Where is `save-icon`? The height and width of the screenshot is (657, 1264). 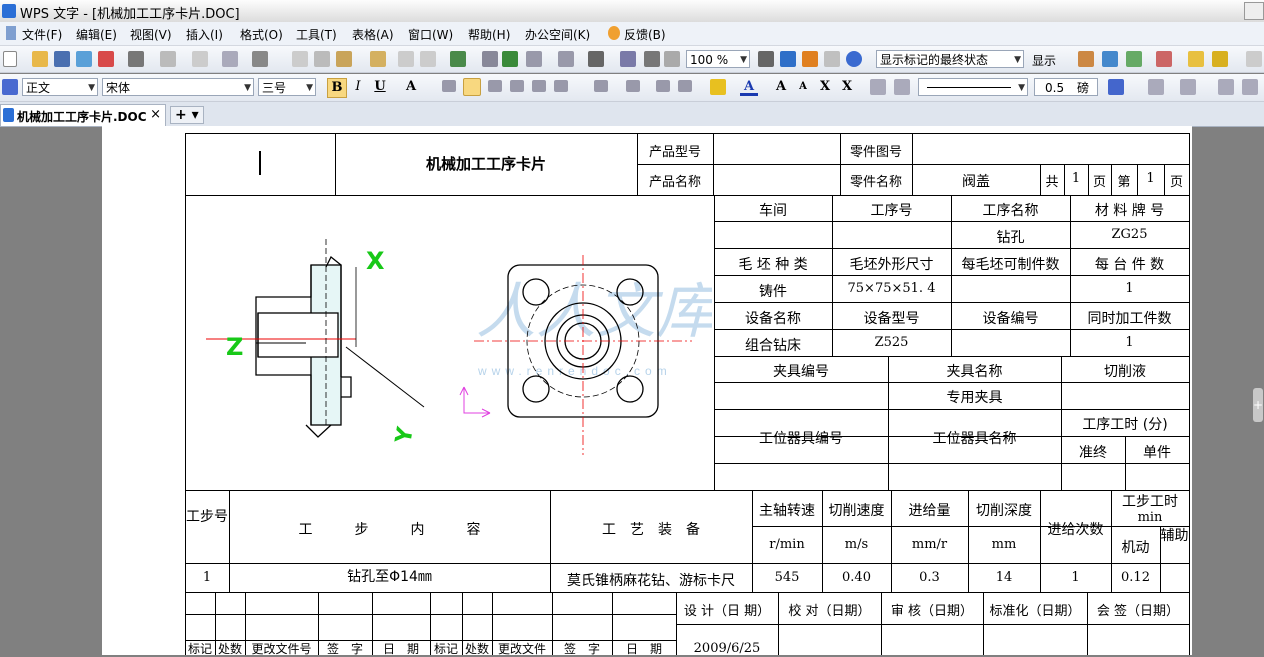 save-icon is located at coordinates (62, 59).